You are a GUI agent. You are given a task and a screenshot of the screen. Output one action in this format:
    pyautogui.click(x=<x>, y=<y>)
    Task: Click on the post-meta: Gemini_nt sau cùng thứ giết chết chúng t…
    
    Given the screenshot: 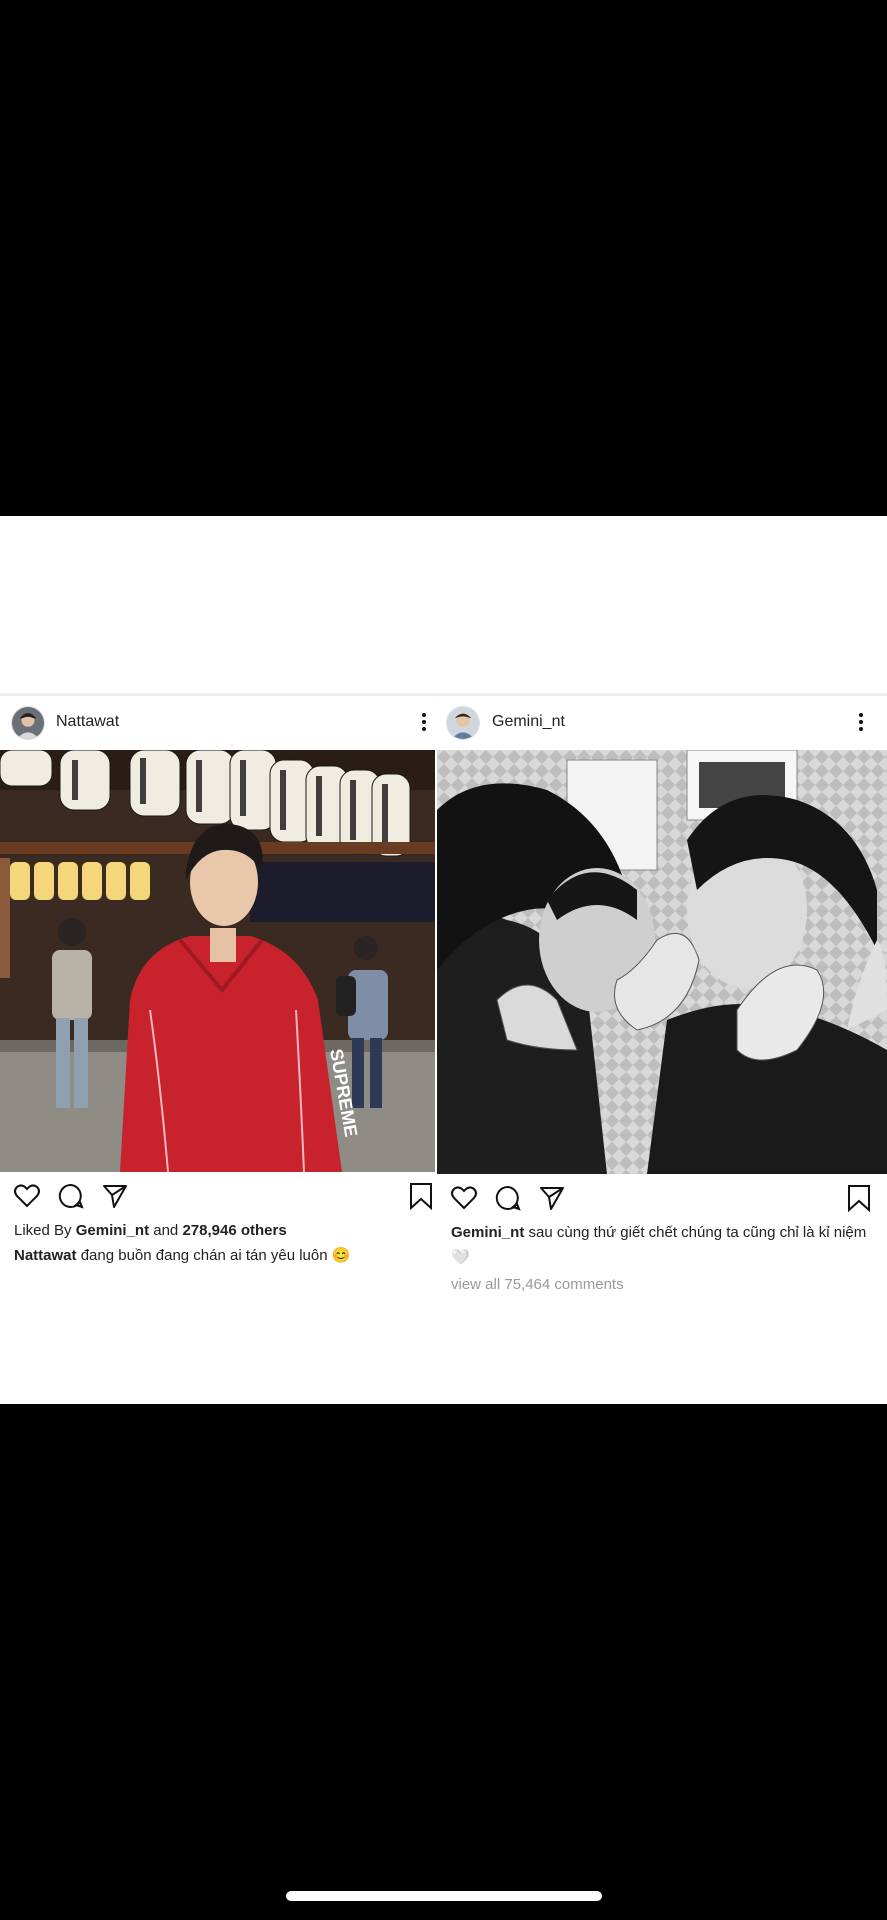 What is the action you would take?
    pyautogui.click(x=662, y=1258)
    